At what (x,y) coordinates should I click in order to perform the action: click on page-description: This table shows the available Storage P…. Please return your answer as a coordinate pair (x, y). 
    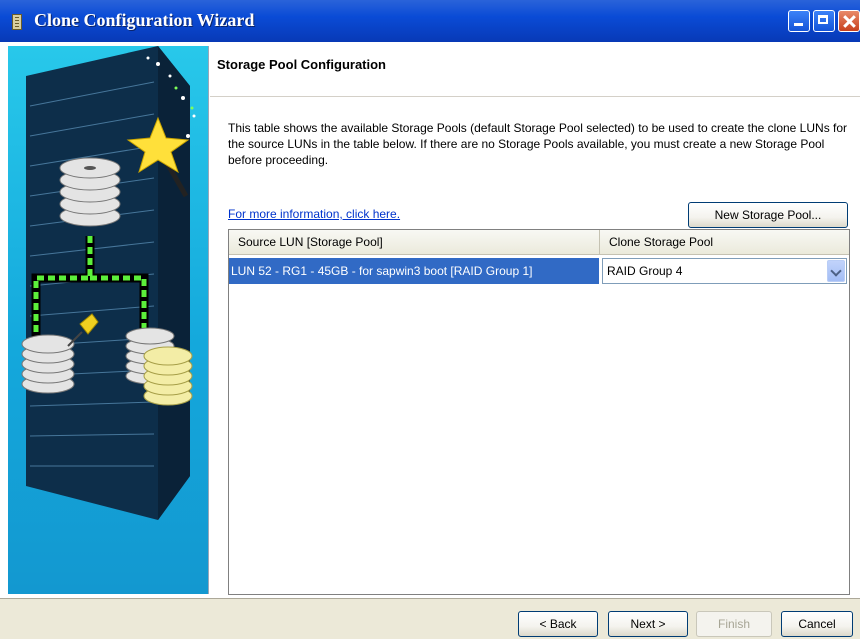
    Looking at the image, I should click on (538, 144).